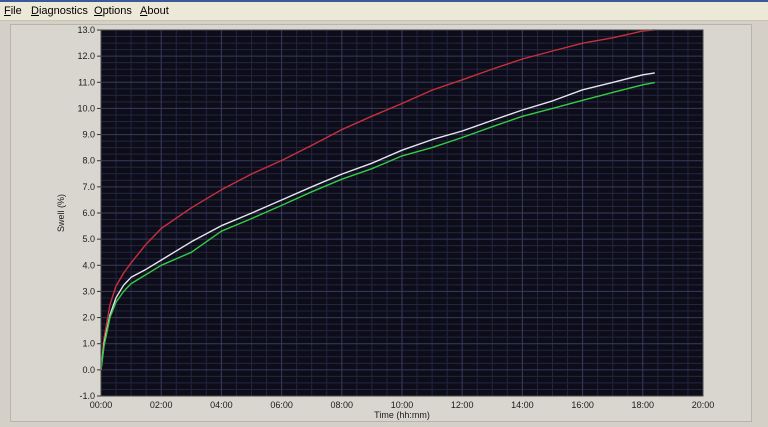 Image resolution: width=768 pixels, height=427 pixels. What do you see at coordinates (88, 318) in the screenshot?
I see `y-tick-label: 2.0` at bounding box center [88, 318].